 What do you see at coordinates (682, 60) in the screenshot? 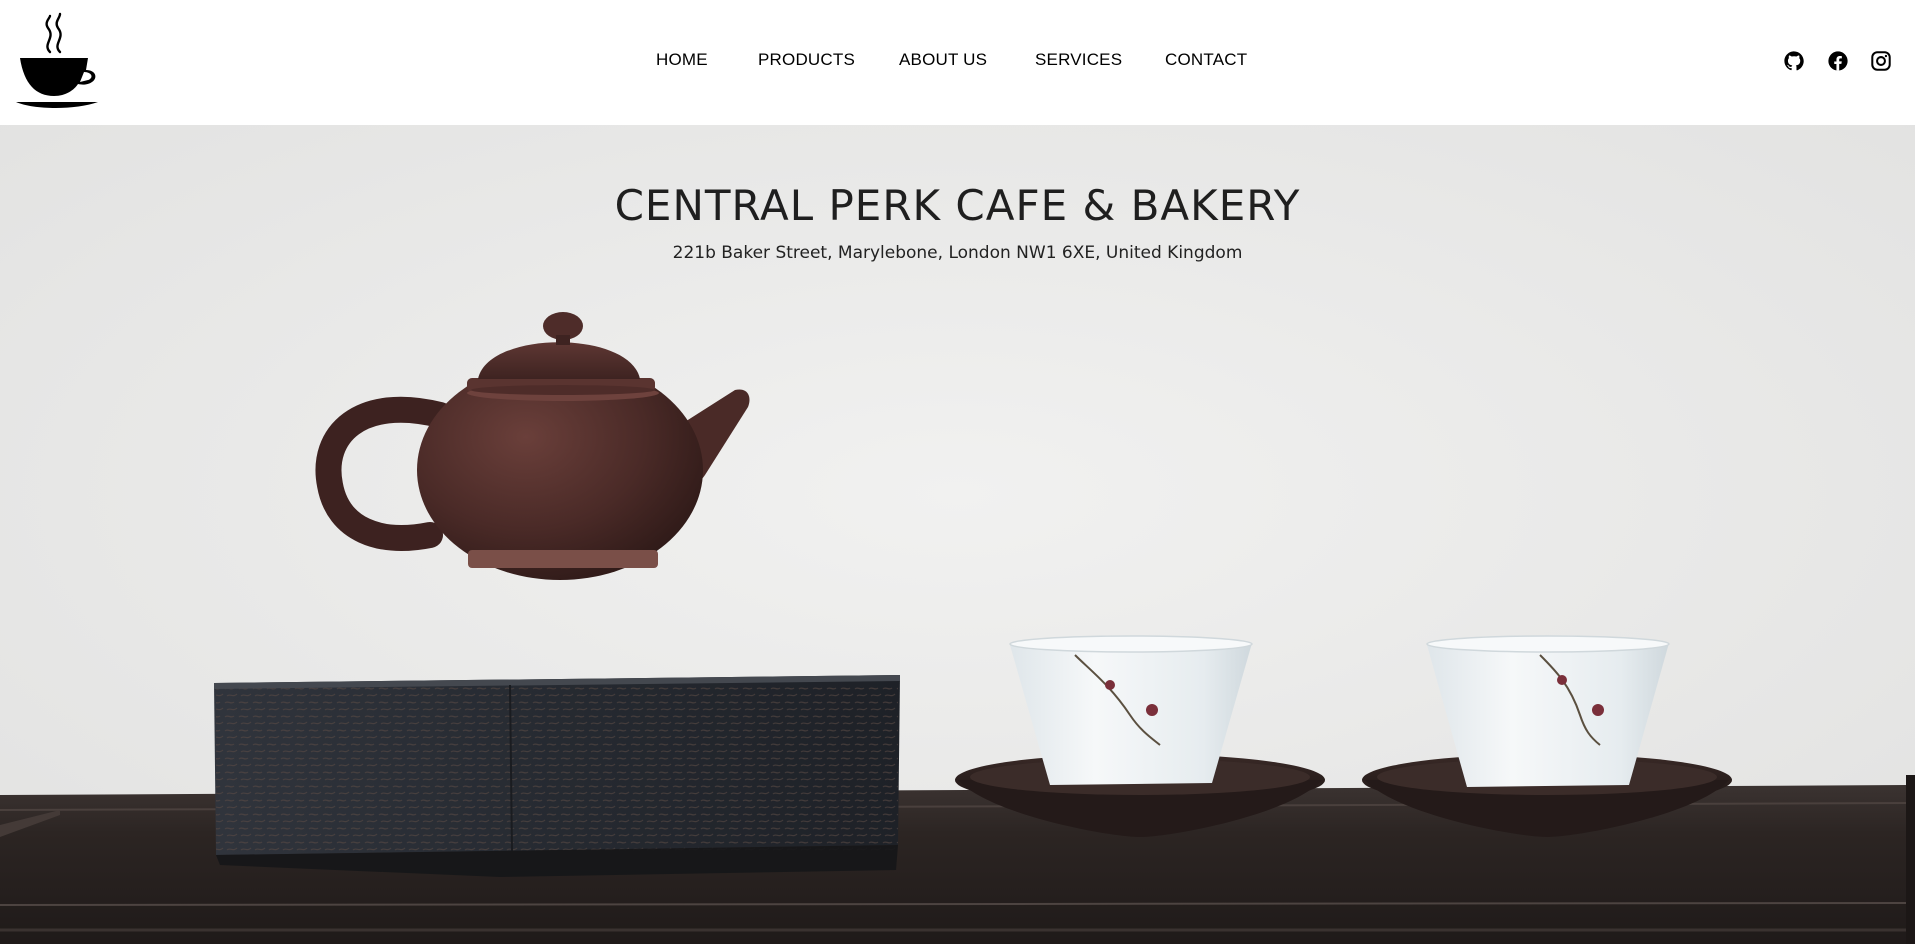
I see `nav-home-link: HOME` at bounding box center [682, 60].